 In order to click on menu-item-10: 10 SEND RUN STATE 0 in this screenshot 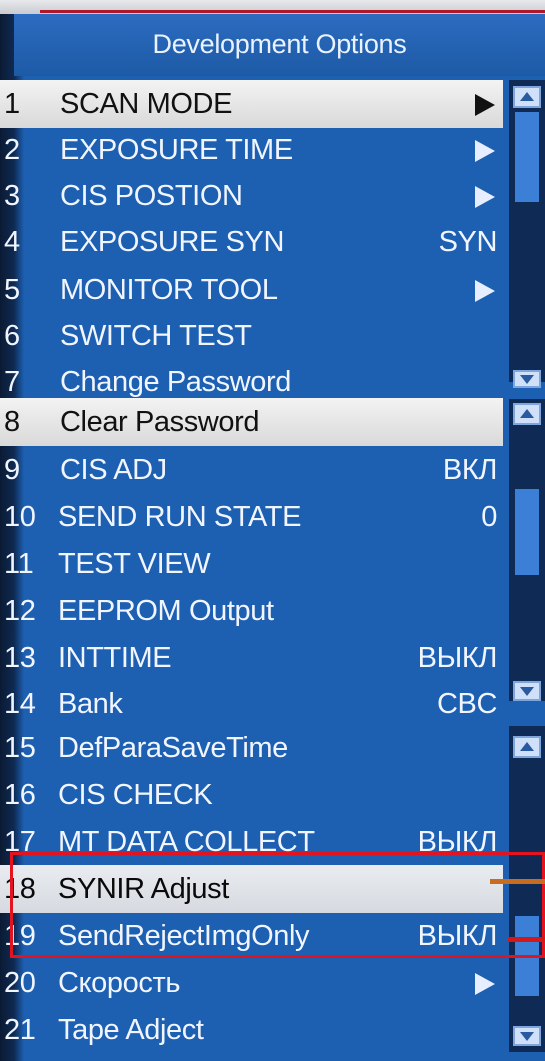, I will do `click(251, 517)`.